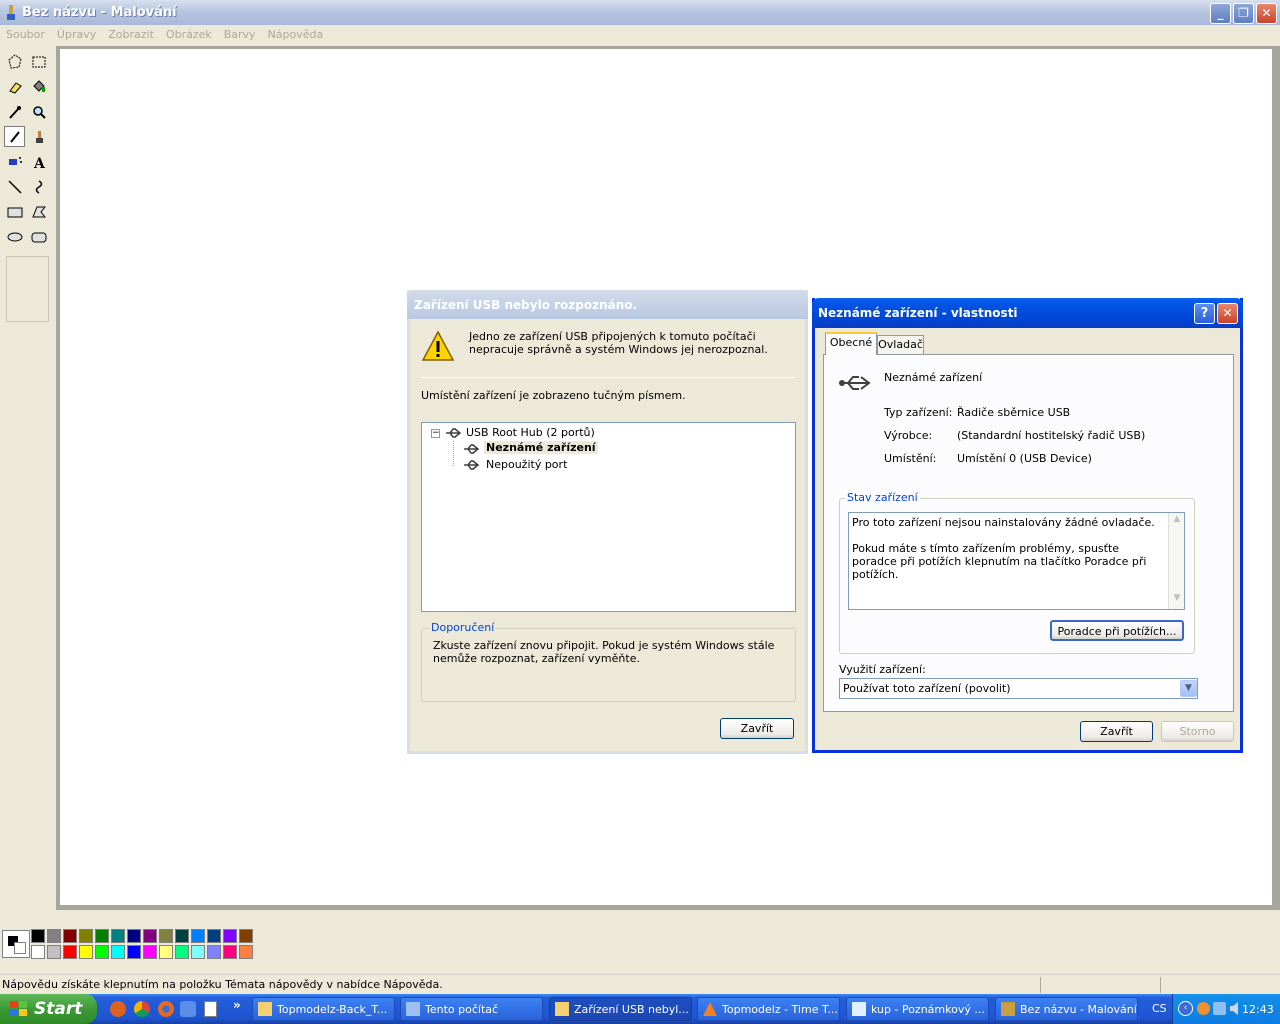 The height and width of the screenshot is (1024, 1280). What do you see at coordinates (1116, 731) in the screenshot?
I see `properties-ok-button: Zavřít` at bounding box center [1116, 731].